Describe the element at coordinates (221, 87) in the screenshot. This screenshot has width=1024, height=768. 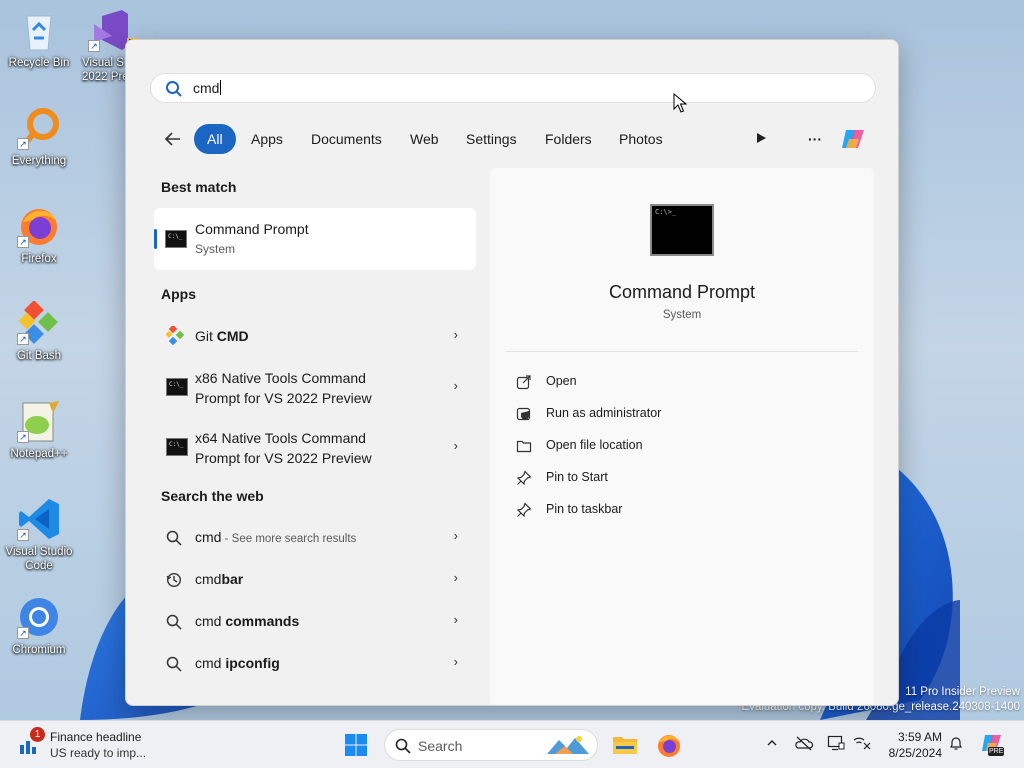
I see `text-caret` at that location.